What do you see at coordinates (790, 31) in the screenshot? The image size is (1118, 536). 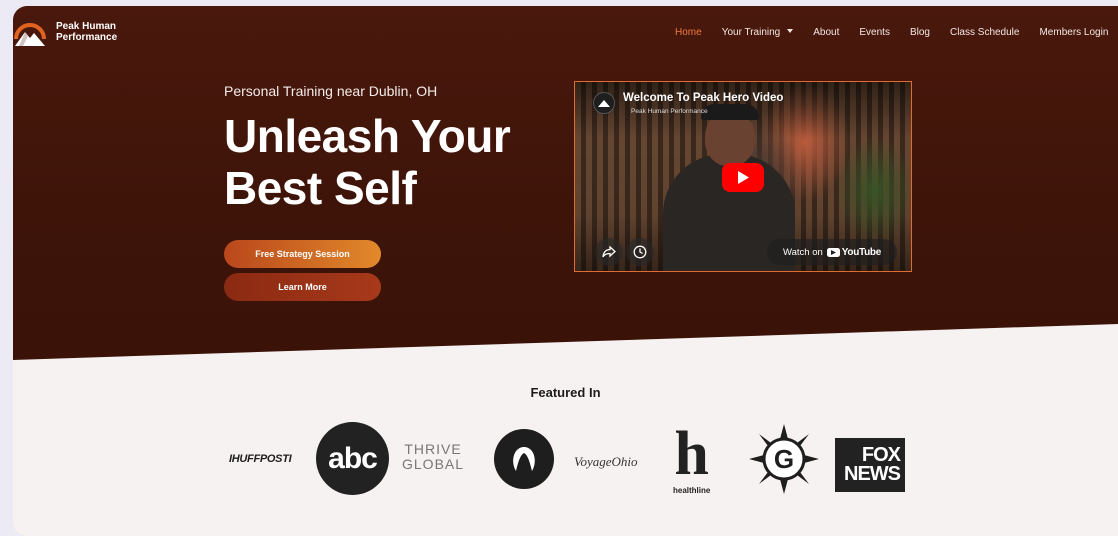 I see `chevron-down-icon` at bounding box center [790, 31].